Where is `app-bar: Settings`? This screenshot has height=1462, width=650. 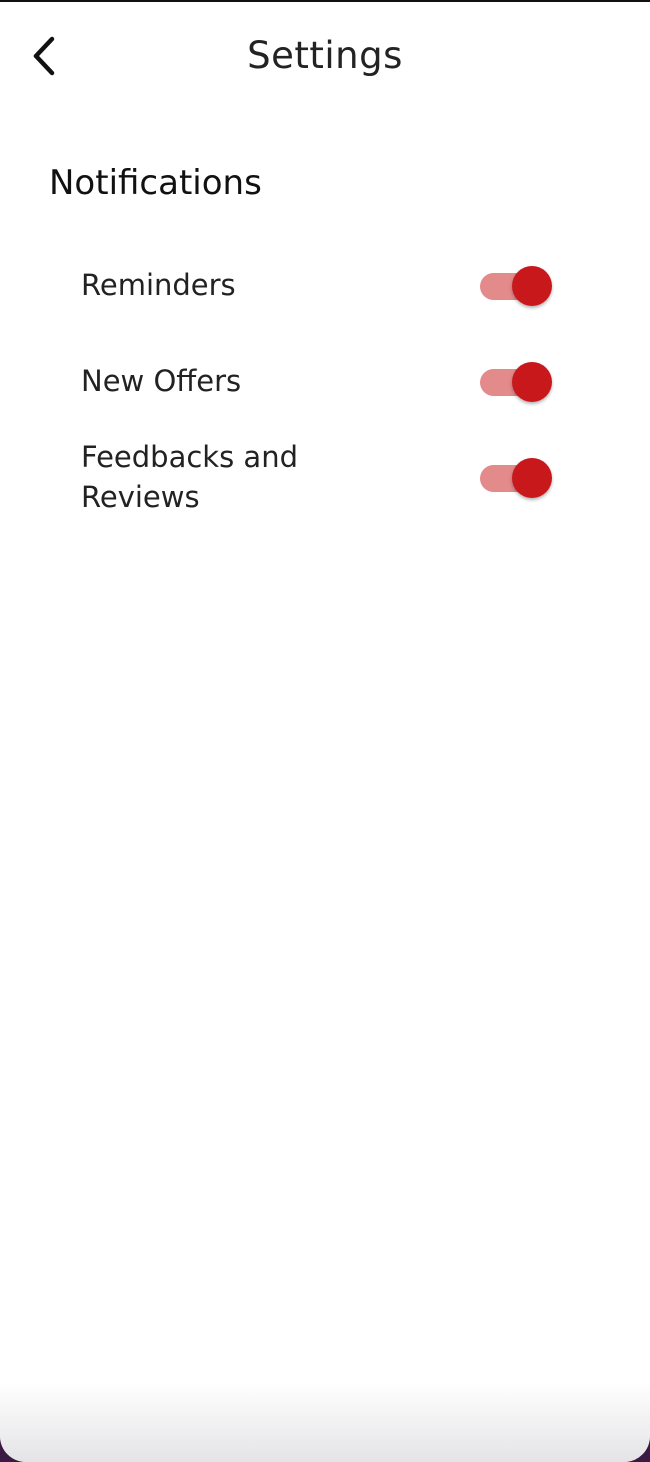
app-bar: Settings is located at coordinates (325, 57).